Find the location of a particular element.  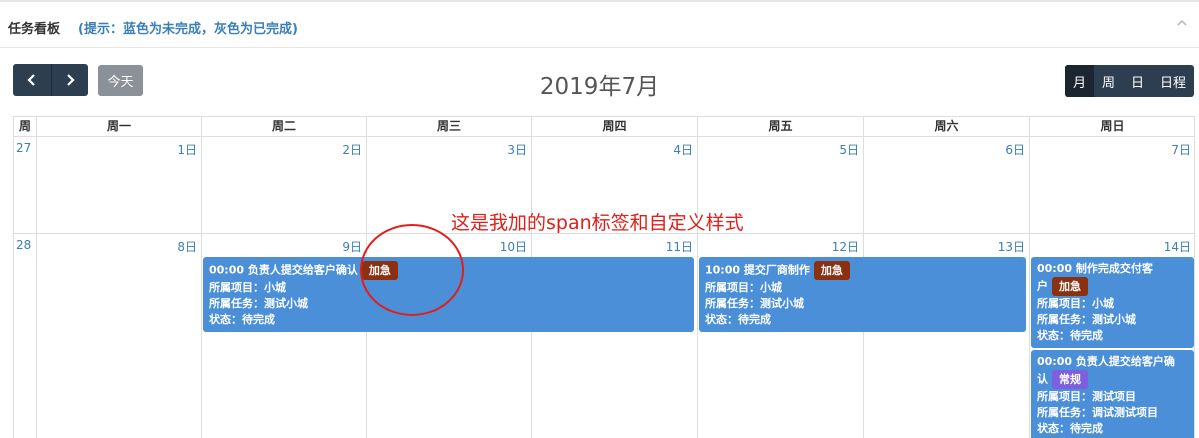

day-number: 5日 is located at coordinates (849, 149).